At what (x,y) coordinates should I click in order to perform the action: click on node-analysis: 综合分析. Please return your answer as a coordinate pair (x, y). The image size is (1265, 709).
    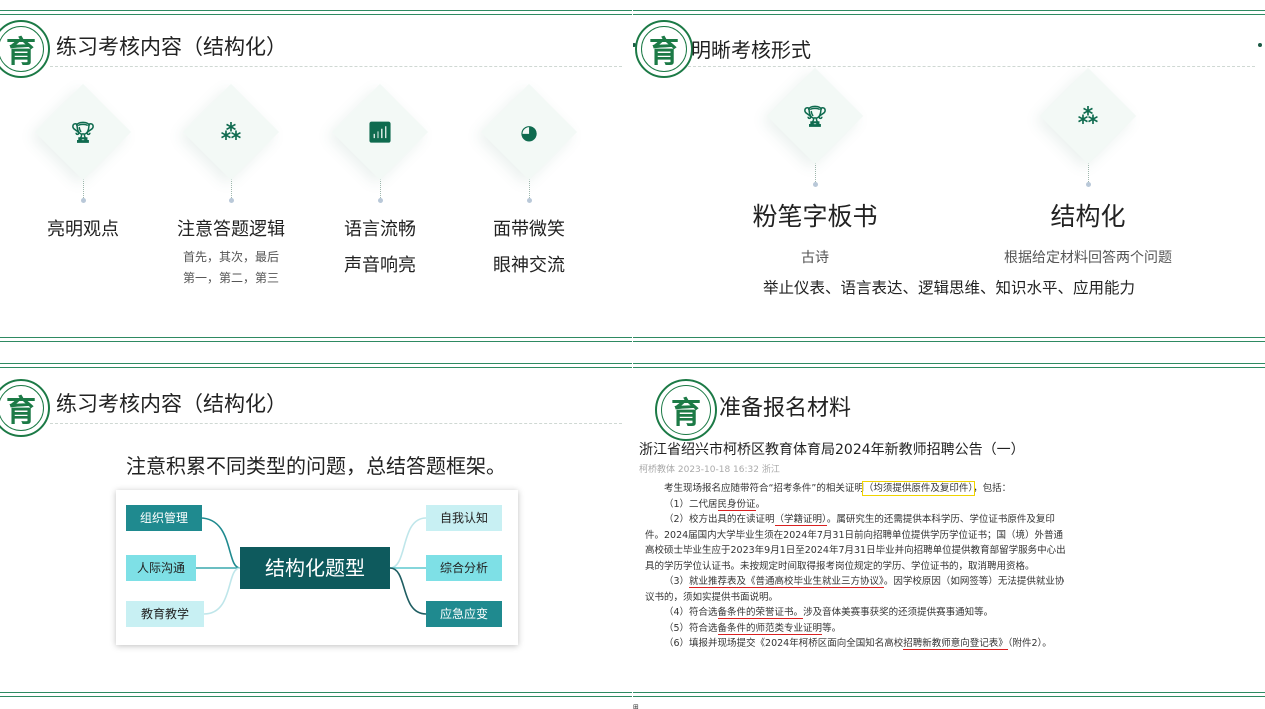
    Looking at the image, I should click on (464, 568).